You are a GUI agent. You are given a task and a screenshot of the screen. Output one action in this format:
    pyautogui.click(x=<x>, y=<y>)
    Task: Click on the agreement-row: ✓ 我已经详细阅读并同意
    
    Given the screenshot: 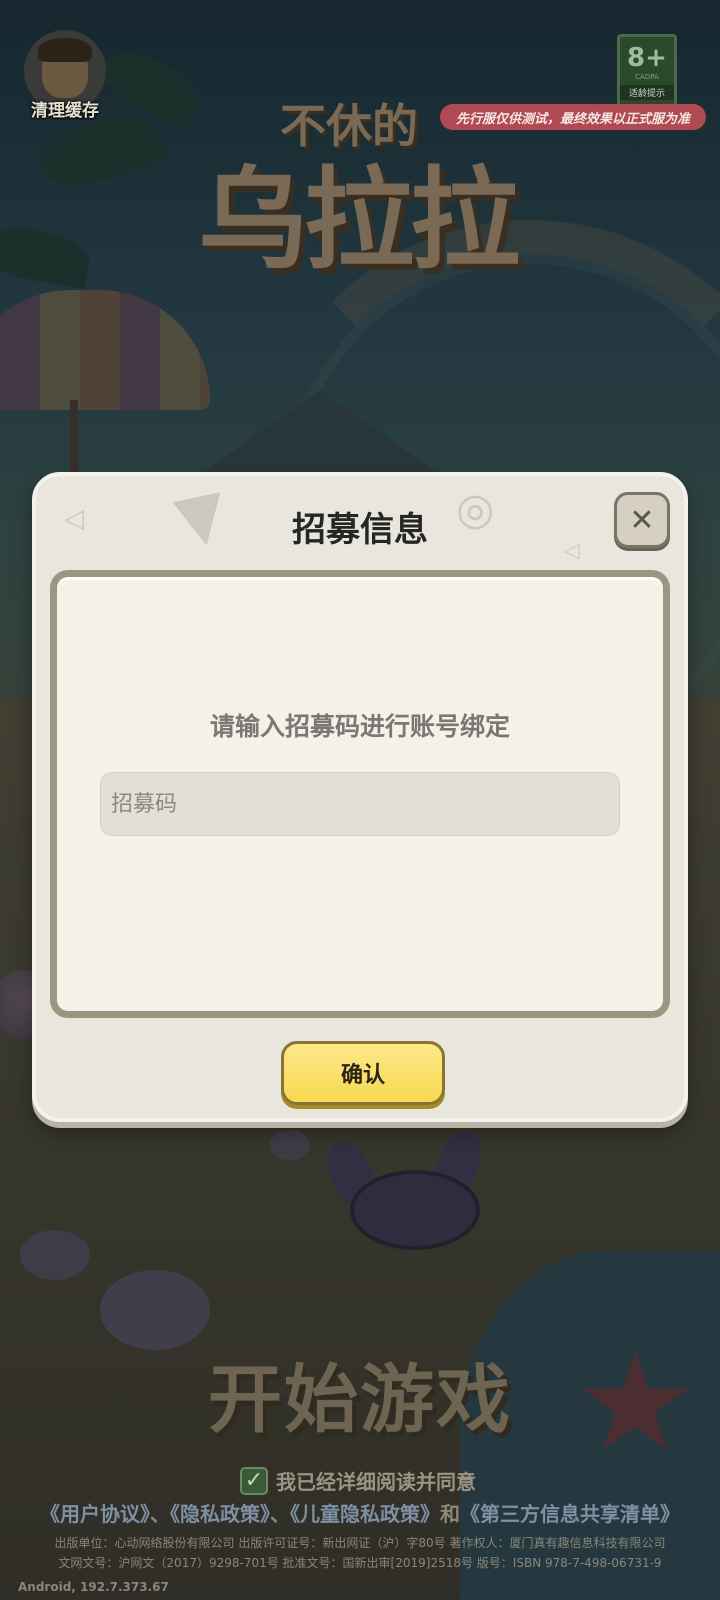 What is the action you would take?
    pyautogui.click(x=358, y=1480)
    